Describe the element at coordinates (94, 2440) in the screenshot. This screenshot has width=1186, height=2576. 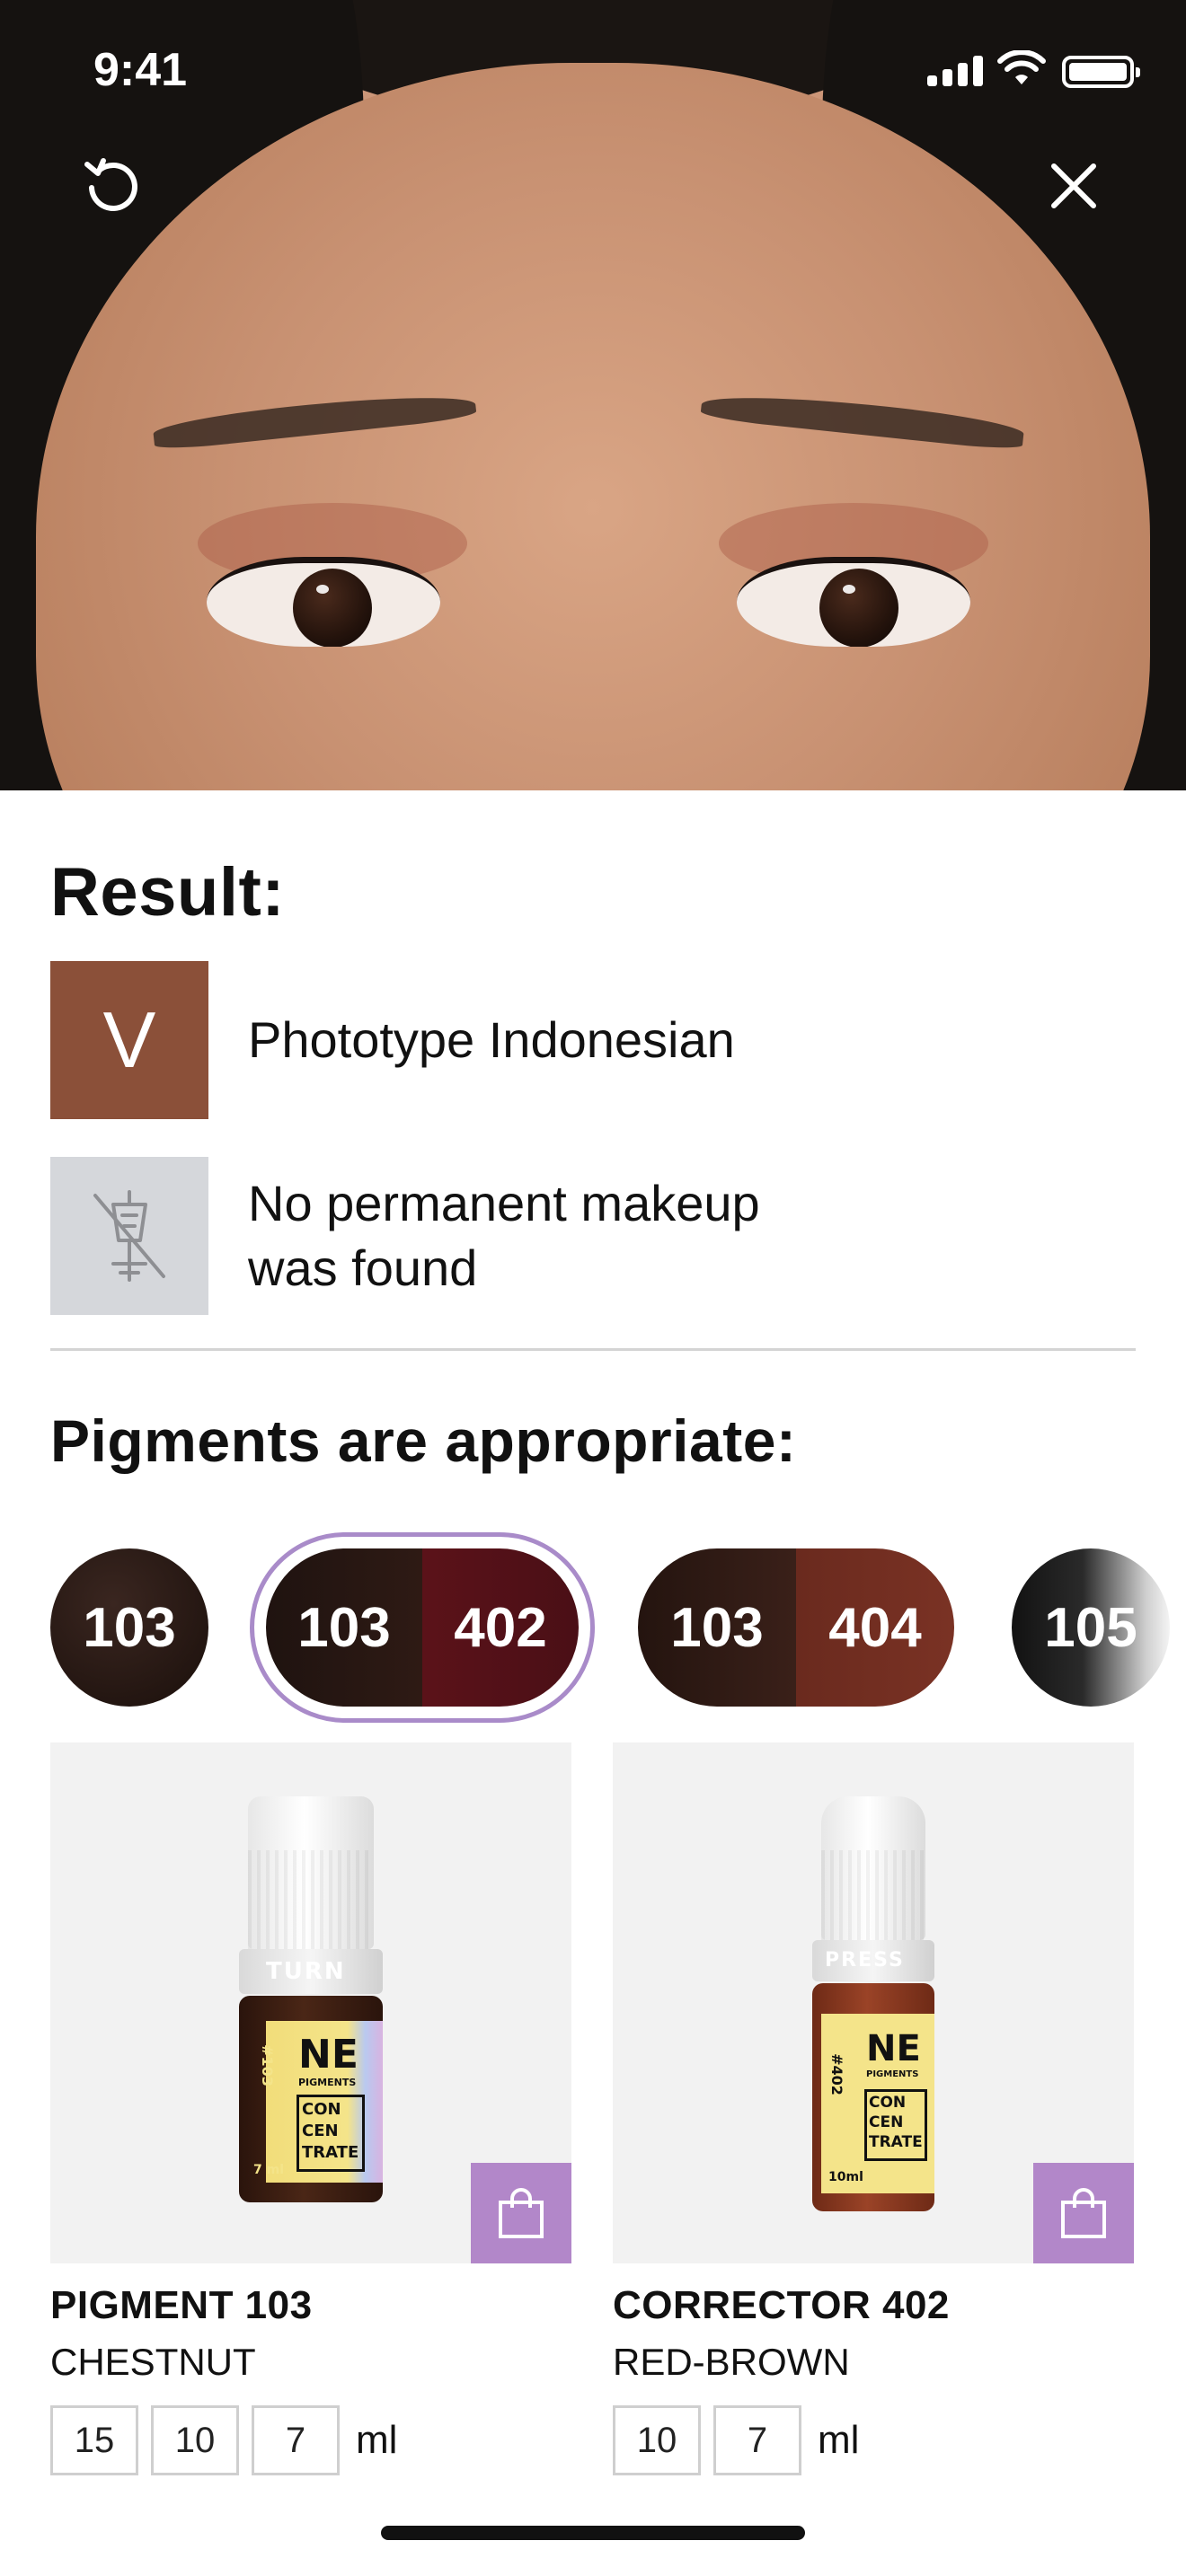
I see `size-option: 15` at that location.